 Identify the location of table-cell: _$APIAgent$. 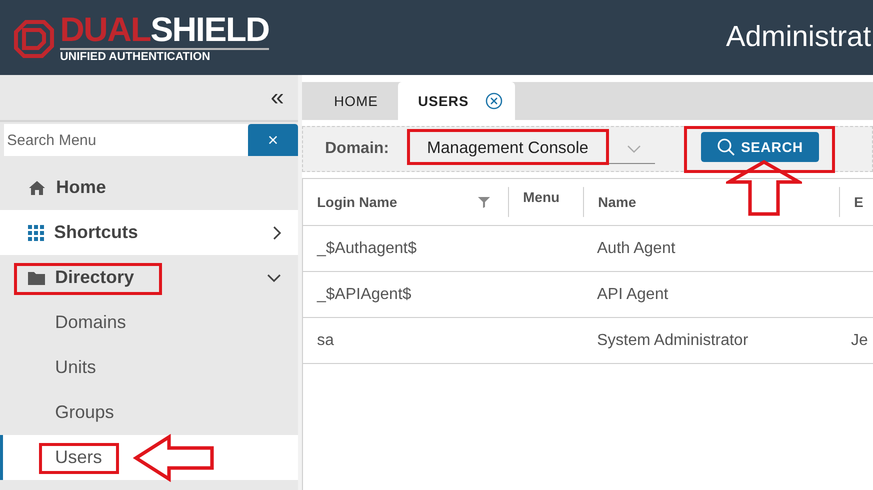
(364, 295).